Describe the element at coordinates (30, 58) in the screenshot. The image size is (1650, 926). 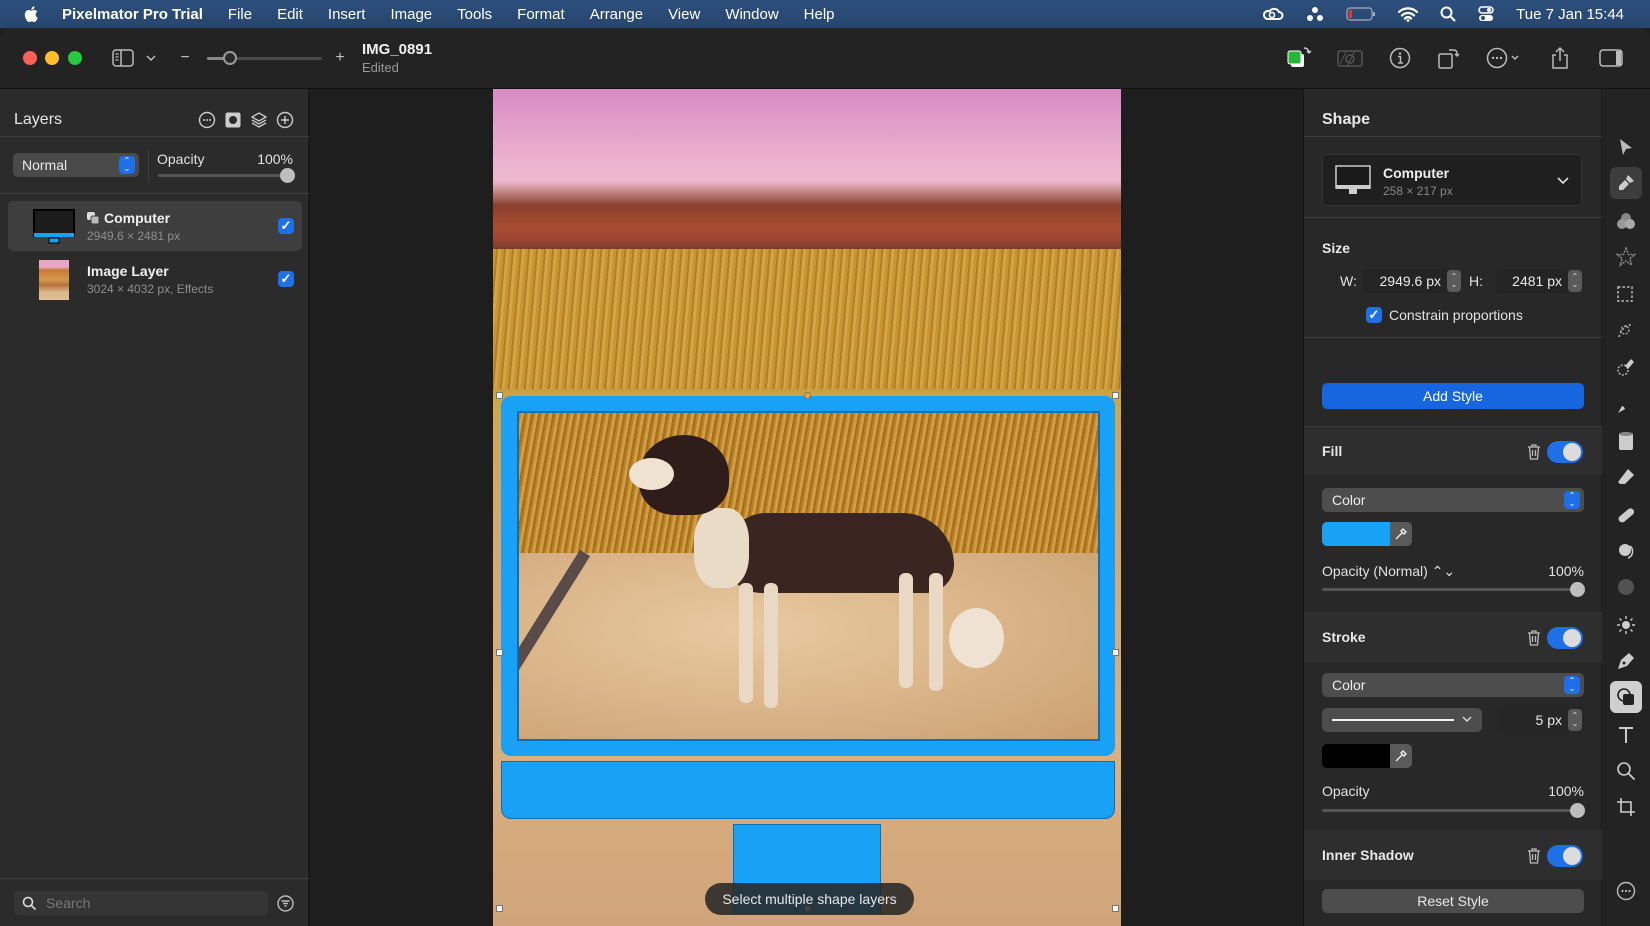
I see `close-window-button` at that location.